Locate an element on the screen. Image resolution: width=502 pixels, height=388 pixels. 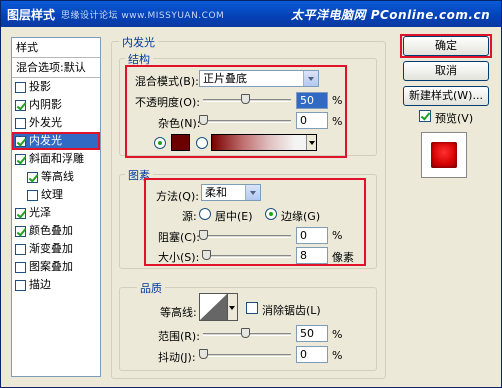
style-item-label: 描边 is located at coordinates (40, 284).